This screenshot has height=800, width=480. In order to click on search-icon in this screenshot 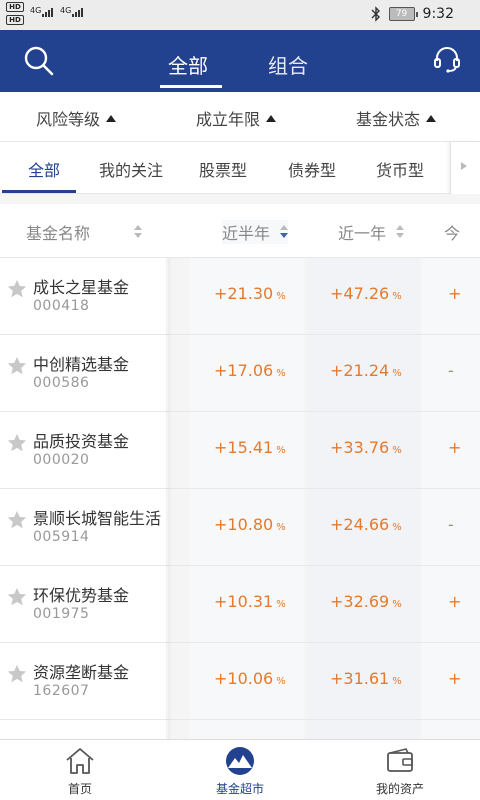, I will do `click(39, 61)`.